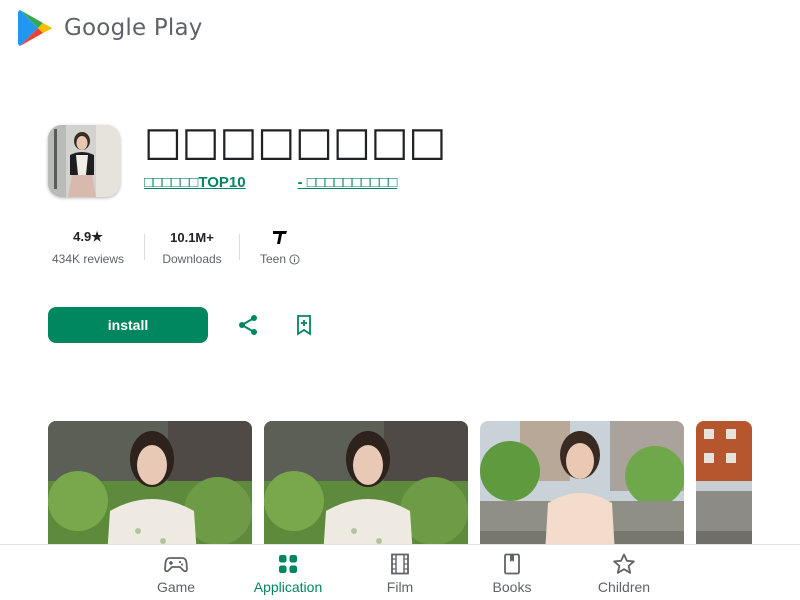 The image size is (800, 600). Describe the element at coordinates (304, 325) in the screenshot. I see `bookmark-add-icon` at that location.